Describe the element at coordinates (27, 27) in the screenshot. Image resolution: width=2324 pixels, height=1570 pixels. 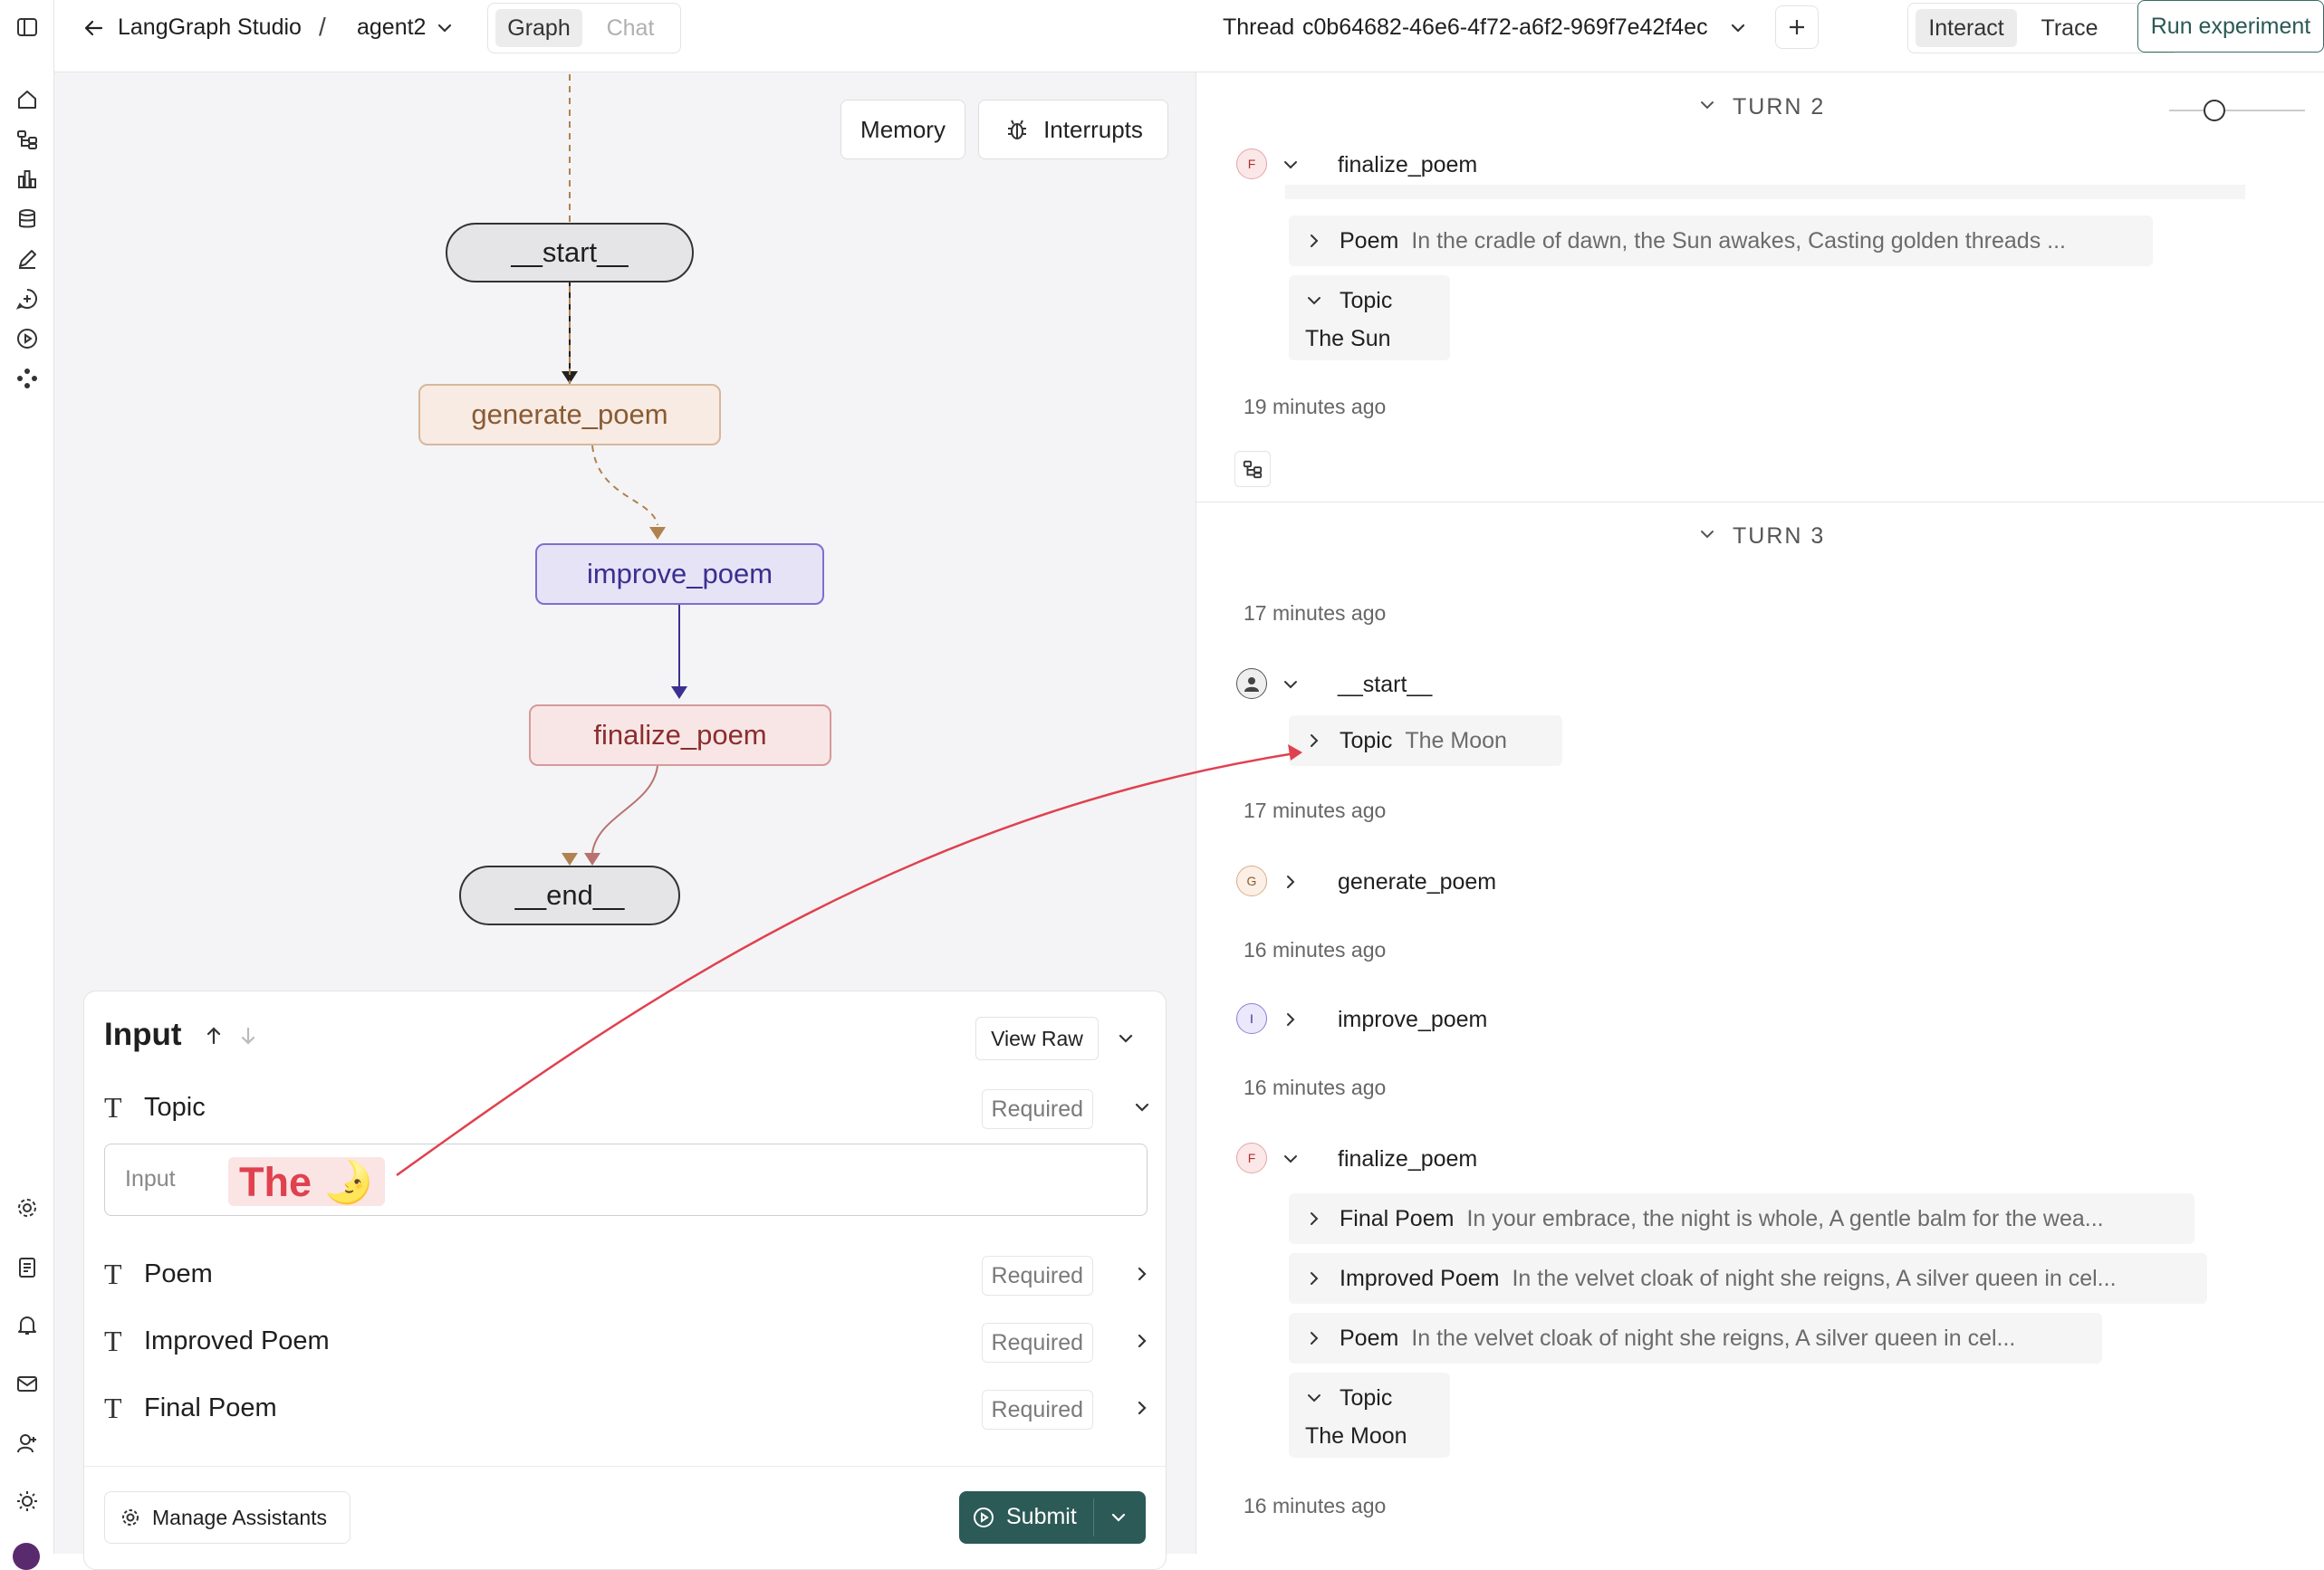
I see `sidebar-toggle-icon` at that location.